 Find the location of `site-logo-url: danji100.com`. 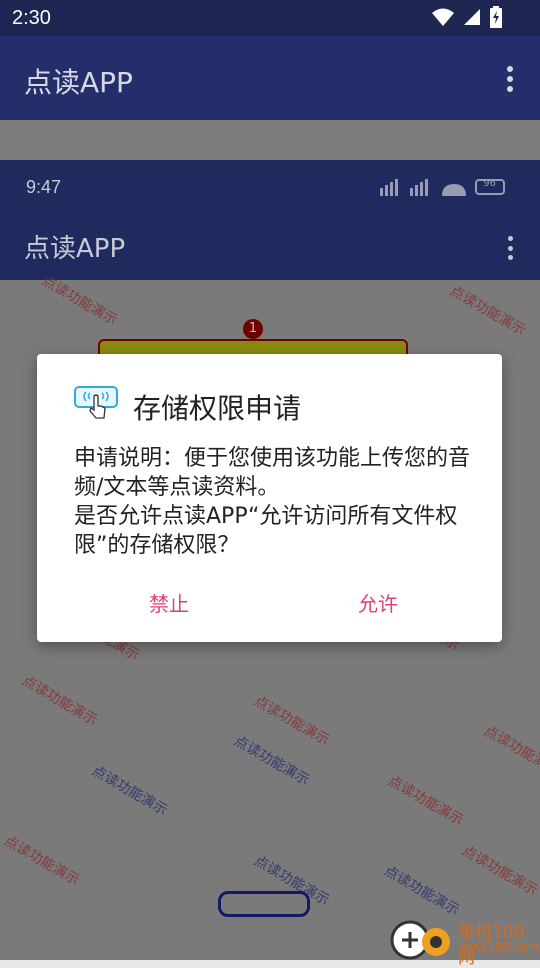

site-logo-url: danji100.com is located at coordinates (499, 947).